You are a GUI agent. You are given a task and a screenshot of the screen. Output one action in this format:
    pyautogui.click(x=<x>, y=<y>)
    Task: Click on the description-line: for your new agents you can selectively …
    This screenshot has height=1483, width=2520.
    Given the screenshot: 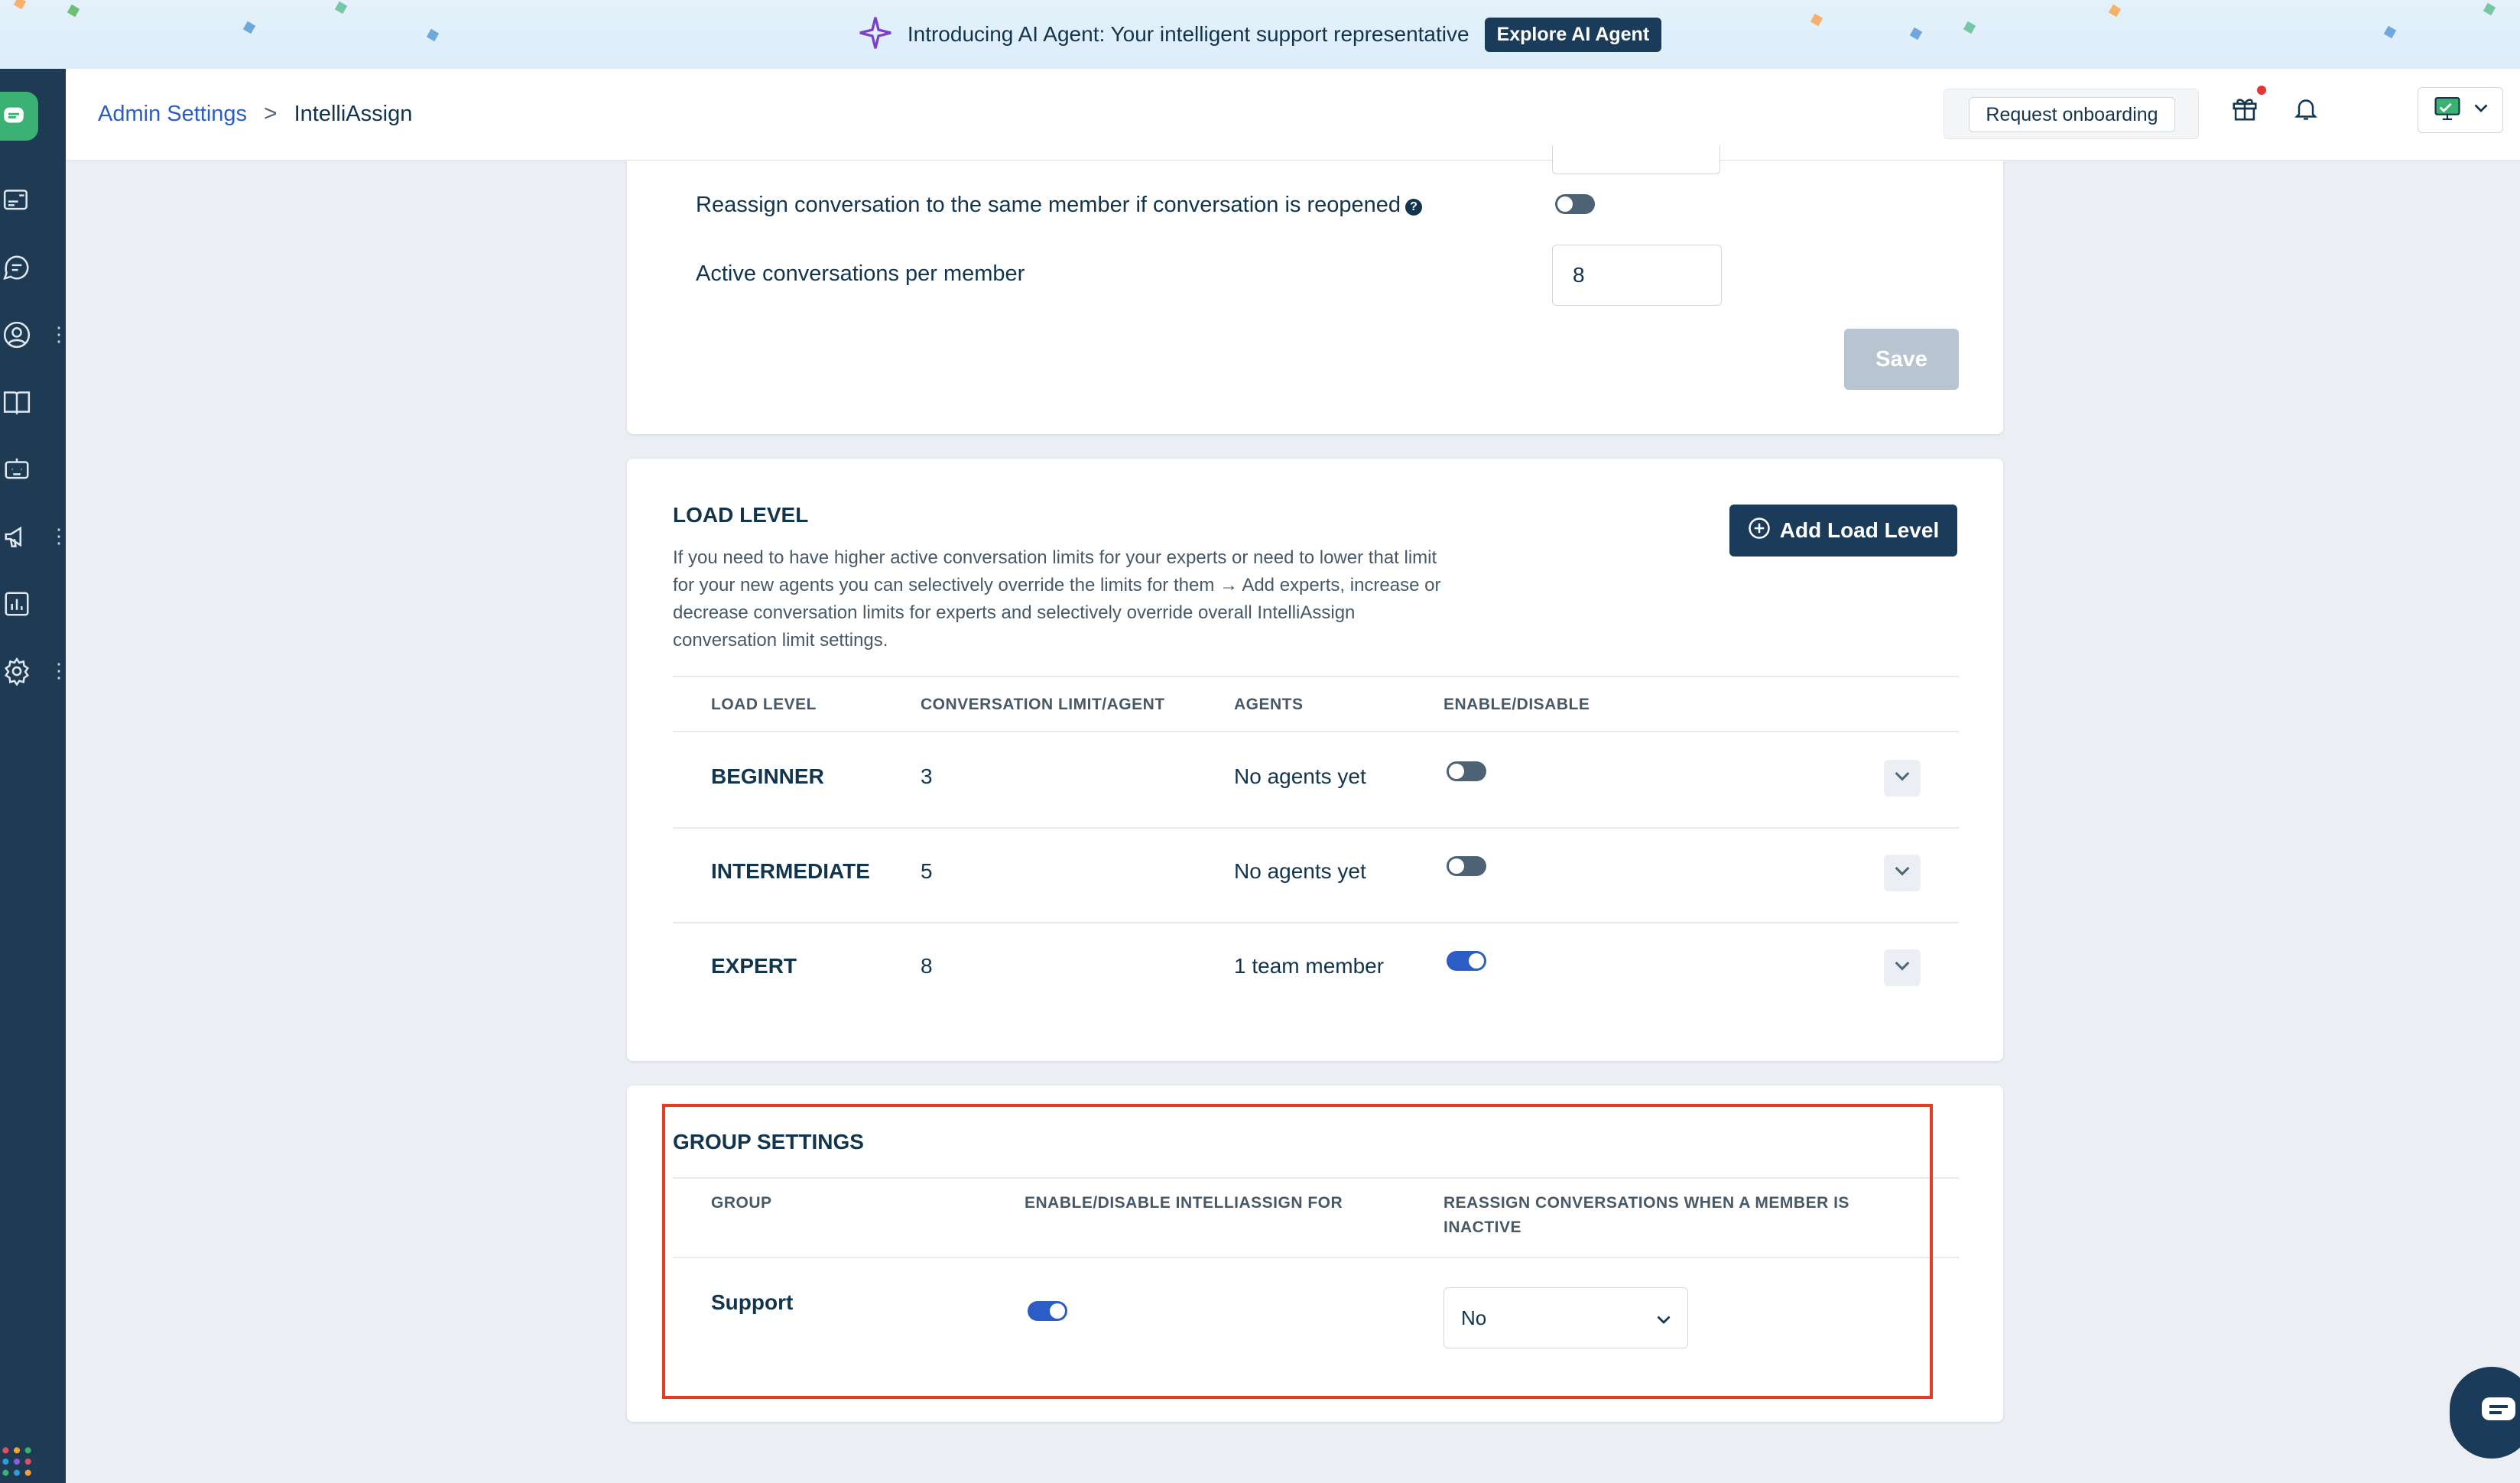 What is the action you would take?
    pyautogui.click(x=1057, y=585)
    